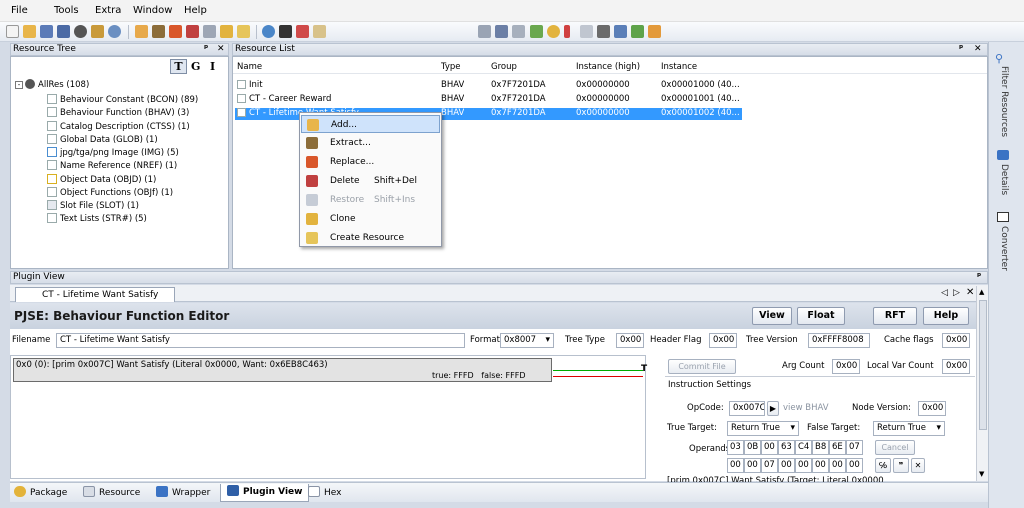 The width and height of the screenshot is (1024, 508). What do you see at coordinates (1004, 101) in the screenshot?
I see `tab-filter-resources: Filter Resources` at bounding box center [1004, 101].